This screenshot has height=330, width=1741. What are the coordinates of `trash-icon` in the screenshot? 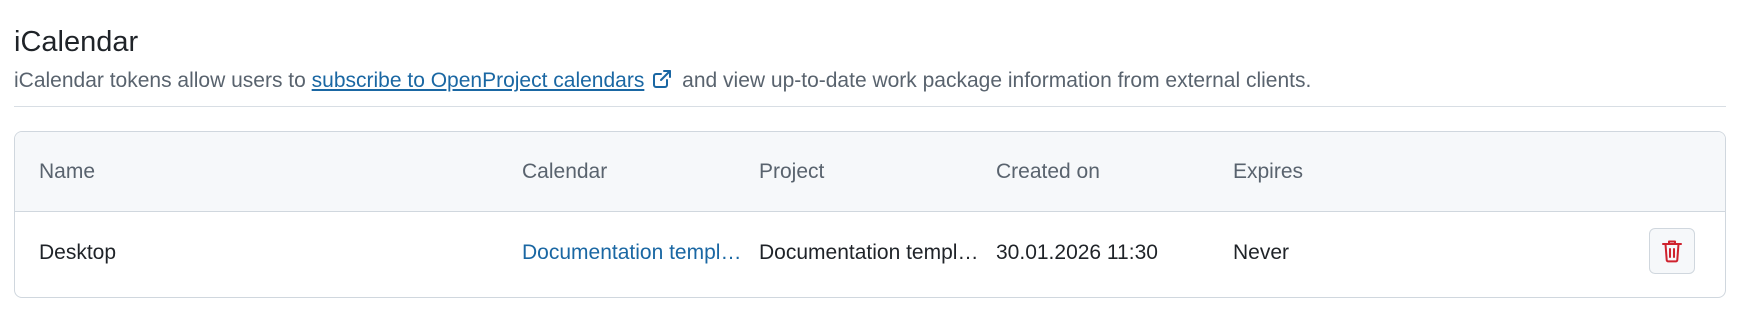 It's located at (1672, 251).